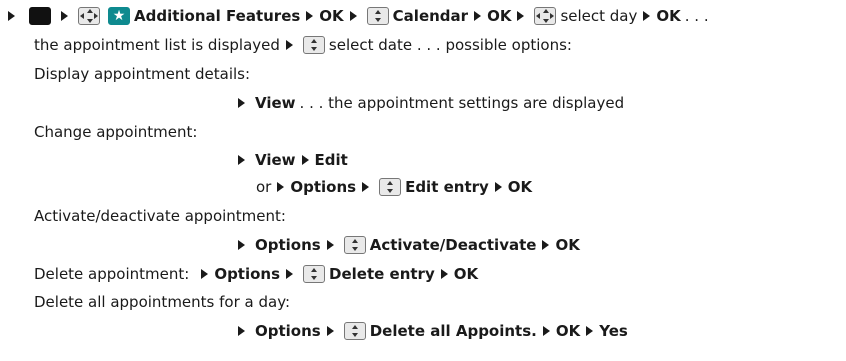 This screenshot has height=361, width=846. I want to click on black-menu-key-icon, so click(40, 16).